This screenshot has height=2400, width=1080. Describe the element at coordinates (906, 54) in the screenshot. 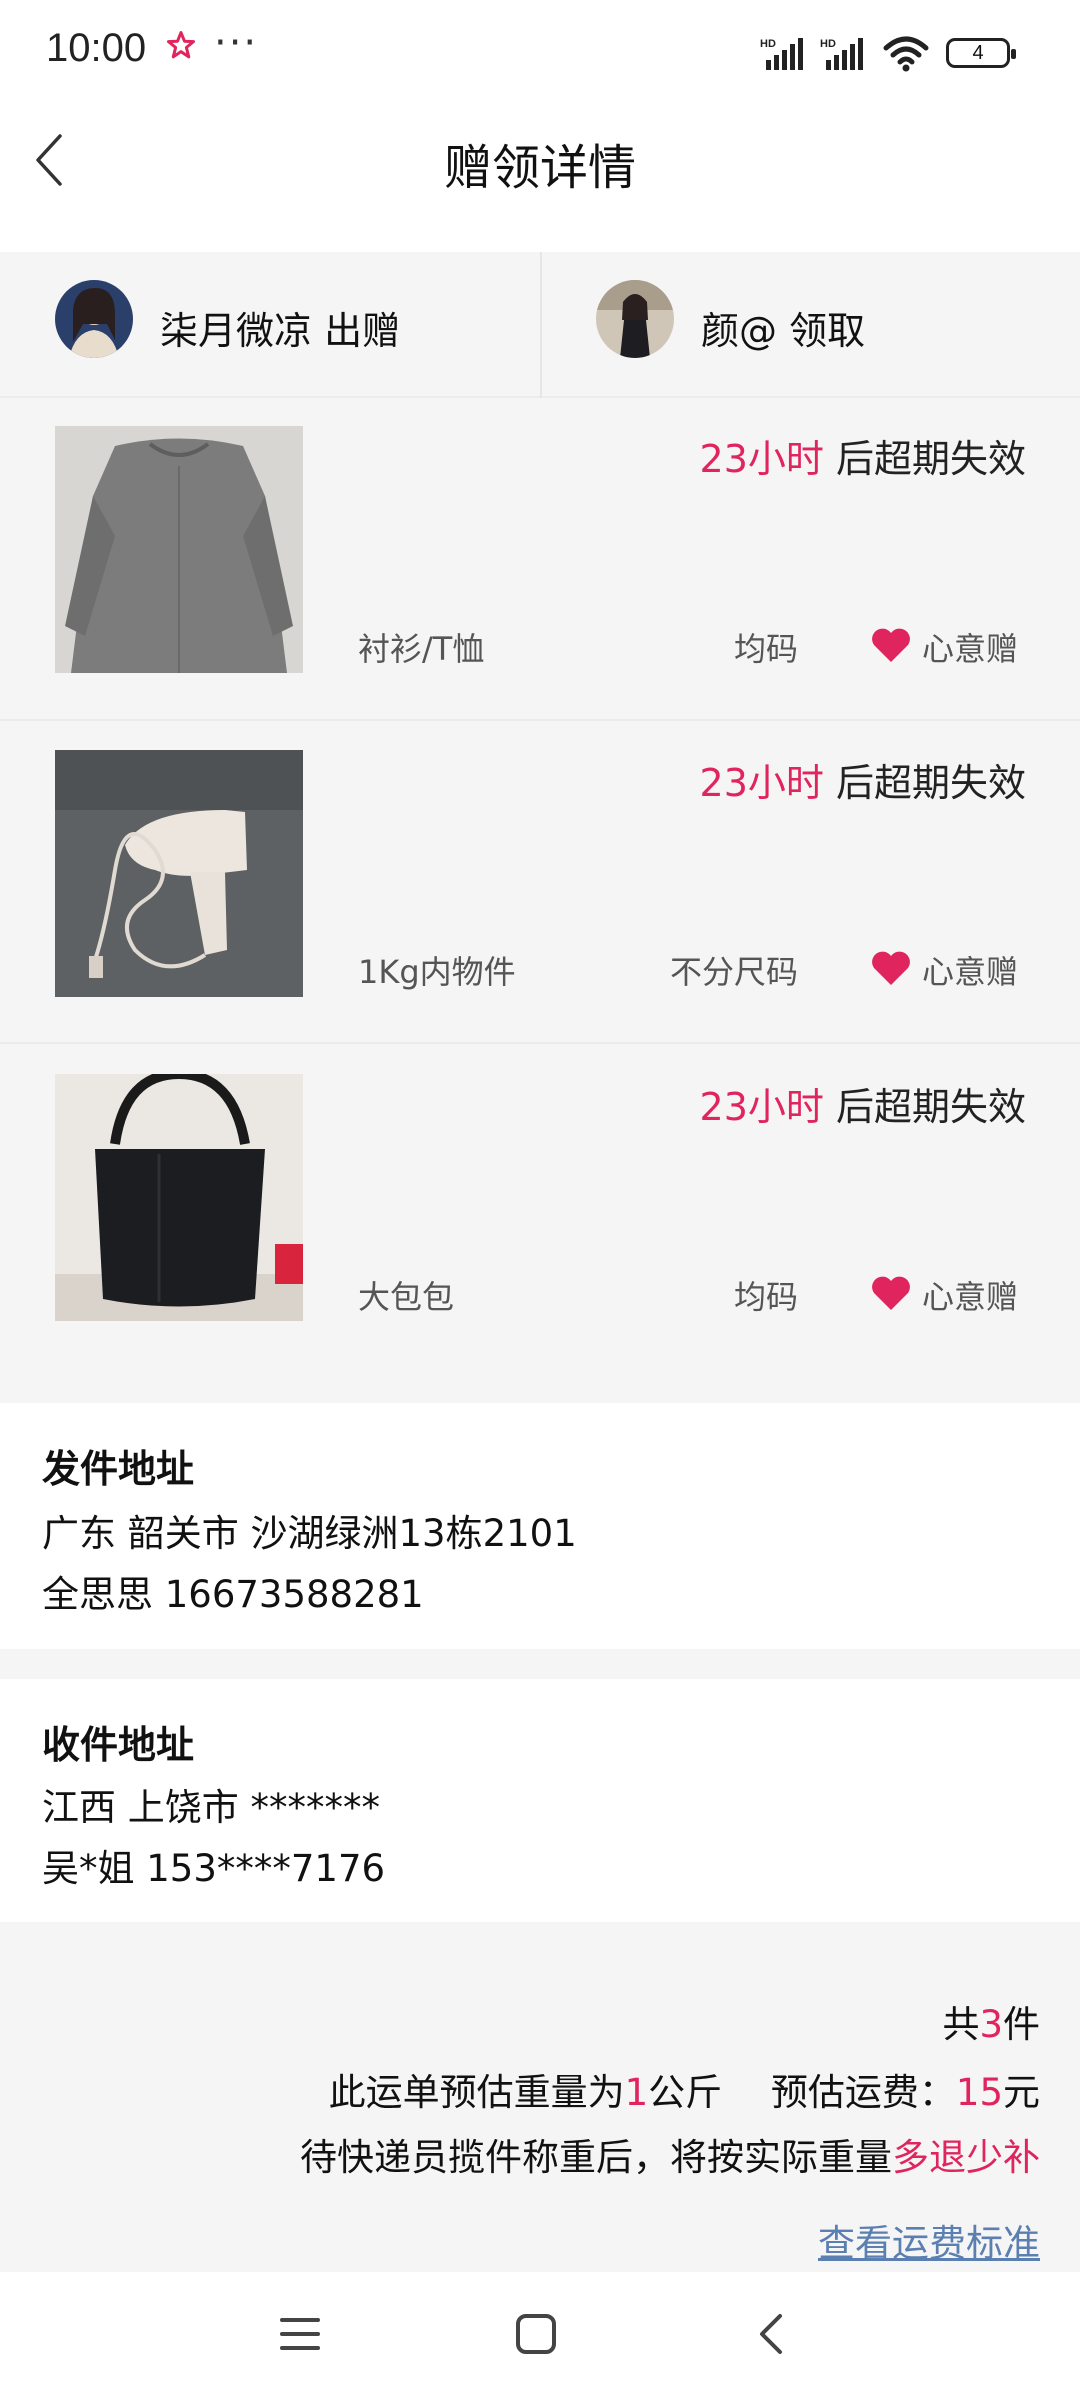

I see `wifi-icon` at that location.